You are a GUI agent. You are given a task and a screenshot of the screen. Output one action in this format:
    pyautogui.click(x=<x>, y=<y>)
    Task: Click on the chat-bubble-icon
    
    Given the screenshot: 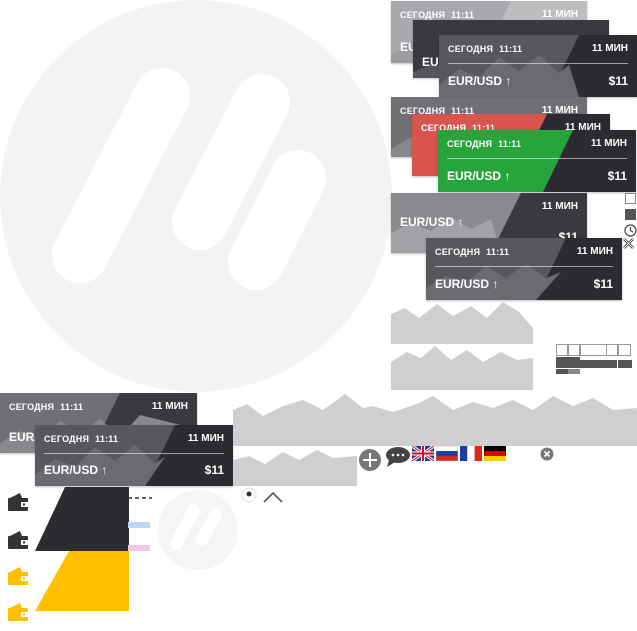 What is the action you would take?
    pyautogui.click(x=398, y=457)
    